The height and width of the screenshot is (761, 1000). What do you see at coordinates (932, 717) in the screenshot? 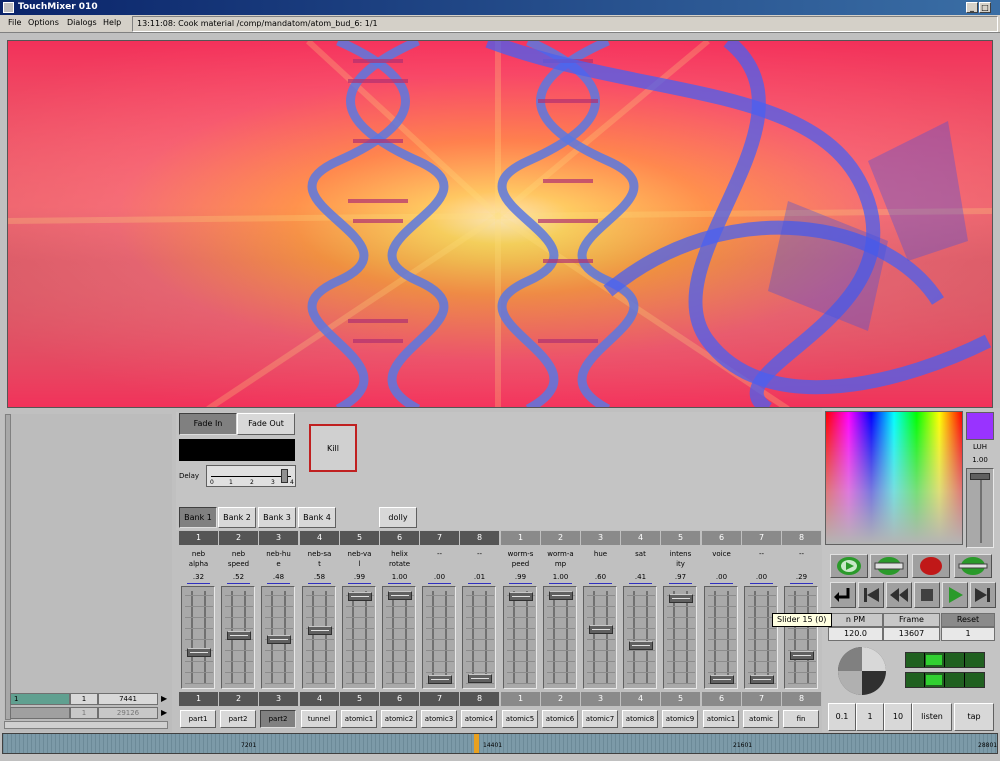
I see `listen-button: listen` at bounding box center [932, 717].